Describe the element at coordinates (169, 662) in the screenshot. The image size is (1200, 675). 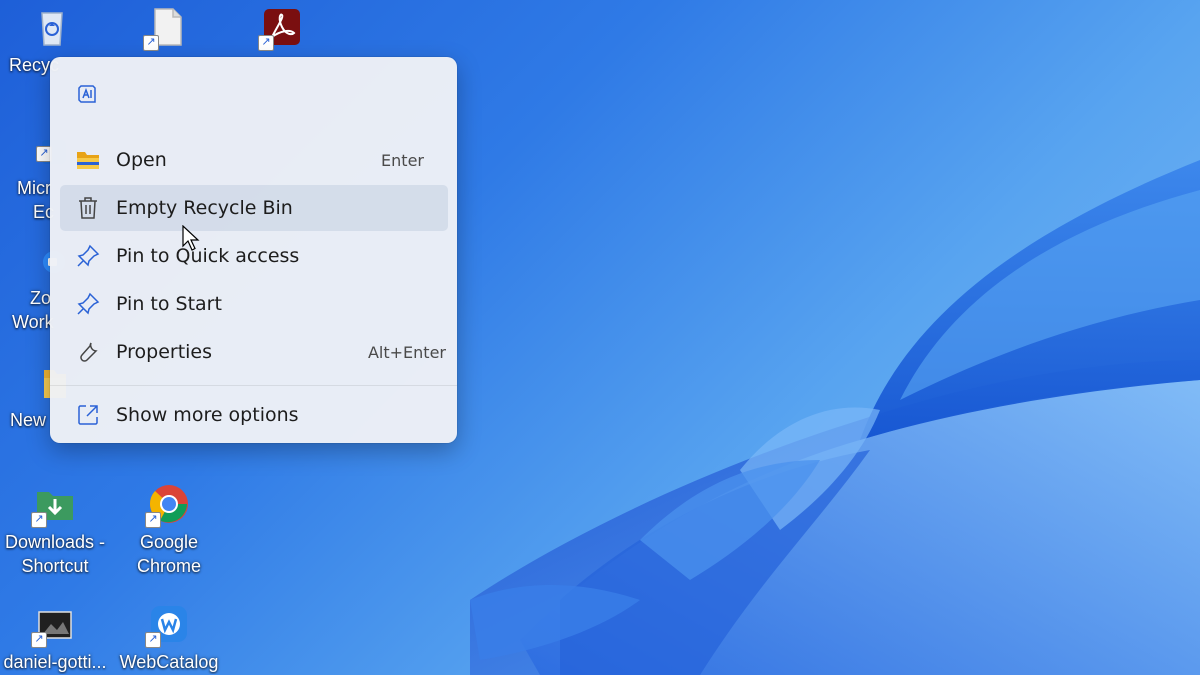
I see `webcatalog-label: WebCatalog` at that location.